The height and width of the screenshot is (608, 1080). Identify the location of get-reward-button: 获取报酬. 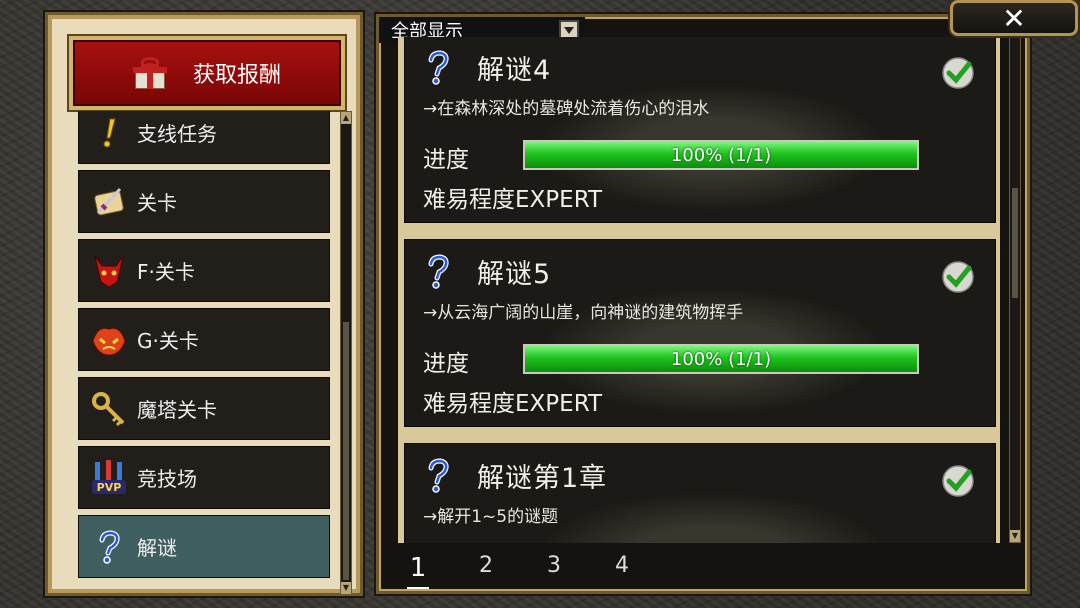
(207, 73).